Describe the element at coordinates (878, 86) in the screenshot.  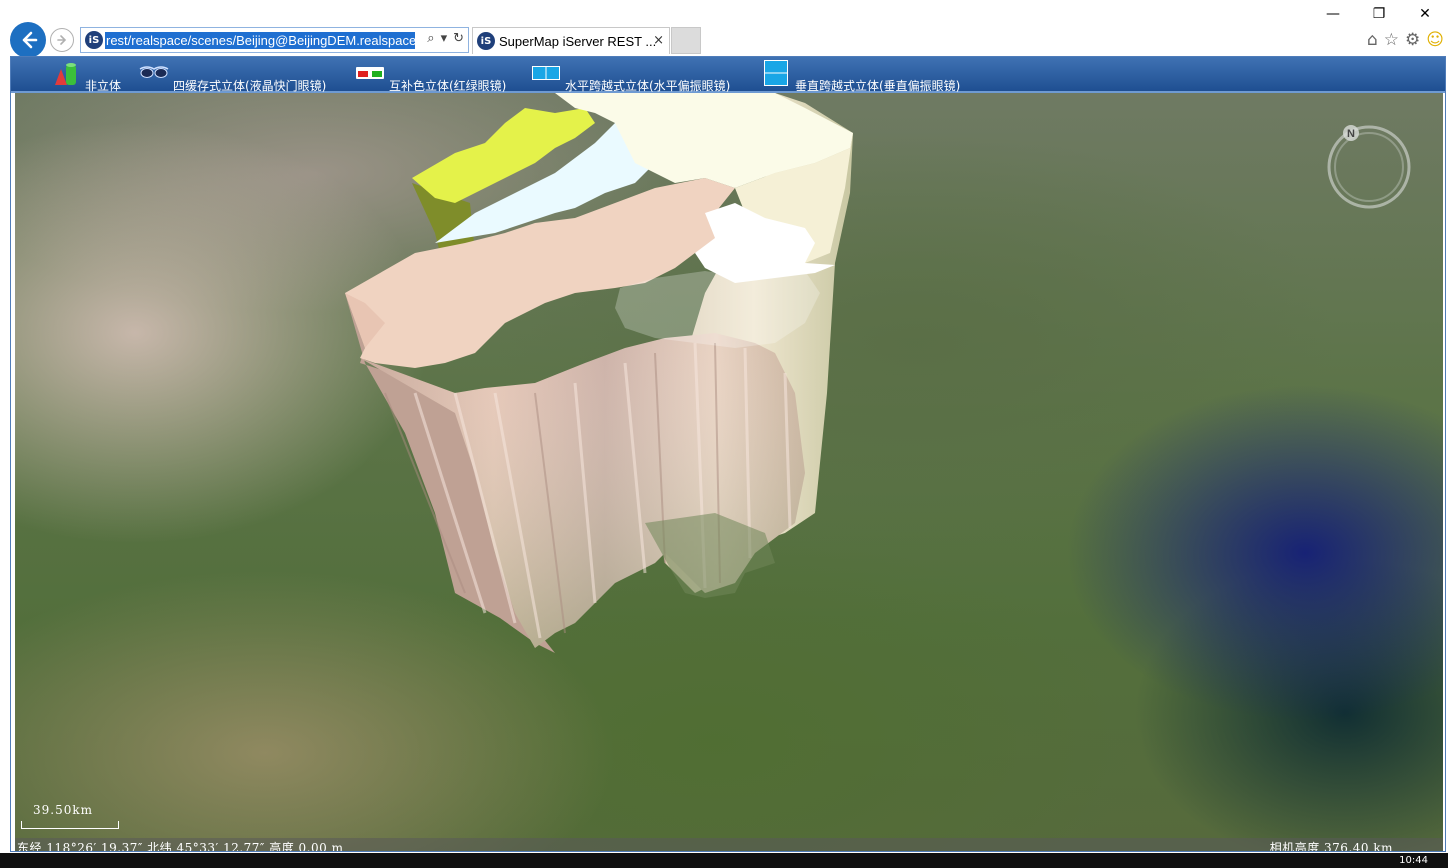
I see `toolbar-label: 垂直跨越式立体(垂直偏振眼镜)` at that location.